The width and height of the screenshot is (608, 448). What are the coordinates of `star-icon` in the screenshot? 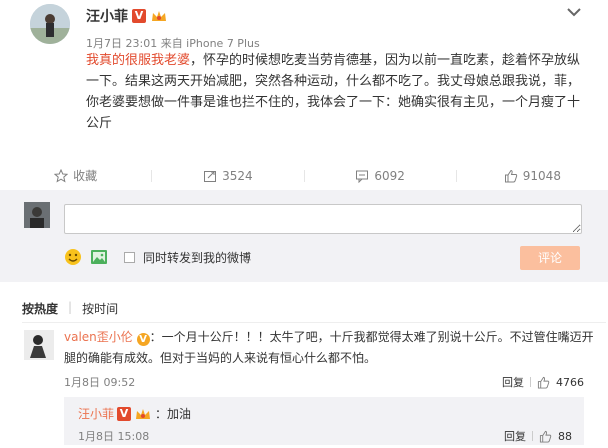 It's located at (61, 175).